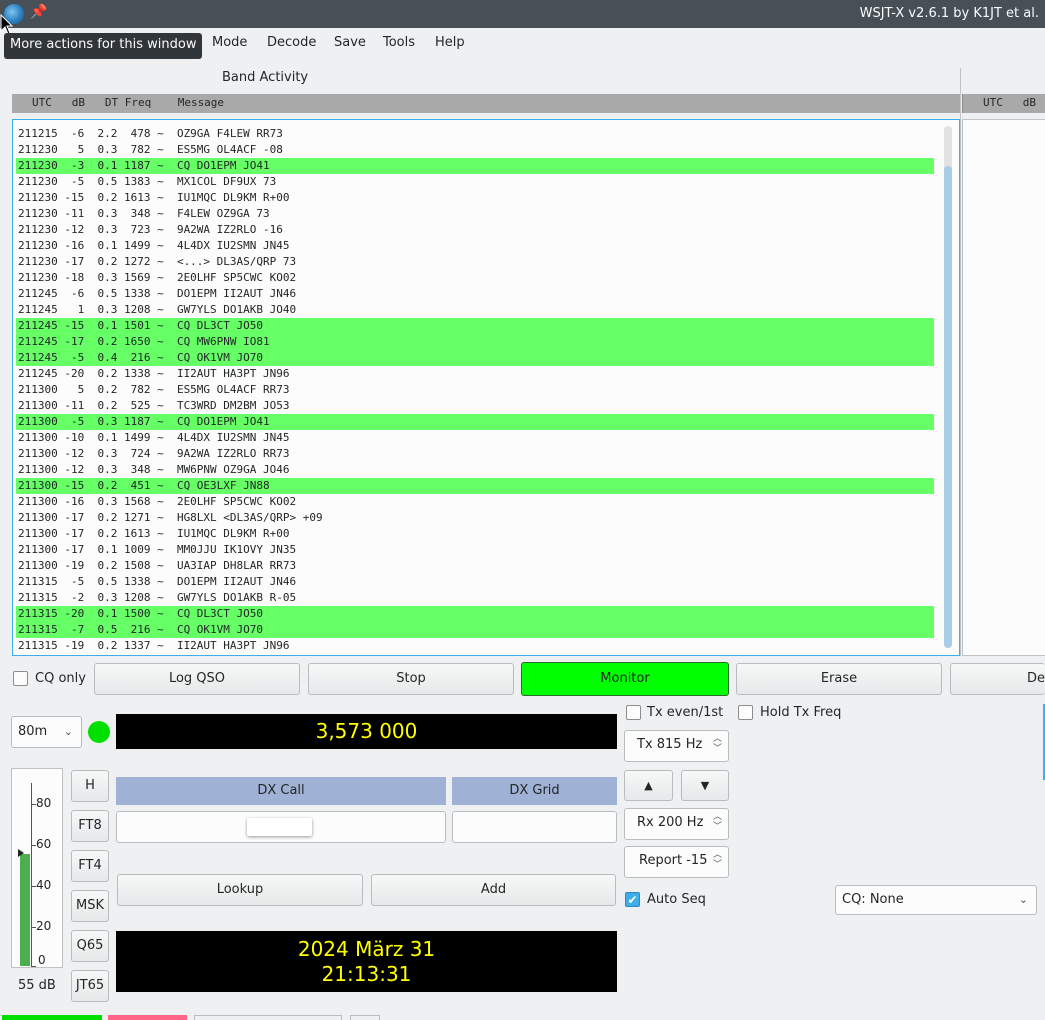  Describe the element at coordinates (475, 182) in the screenshot. I see `decode-row: 211230 -5 0.5 1383 ~ MX1COL DF9UX 73` at that location.